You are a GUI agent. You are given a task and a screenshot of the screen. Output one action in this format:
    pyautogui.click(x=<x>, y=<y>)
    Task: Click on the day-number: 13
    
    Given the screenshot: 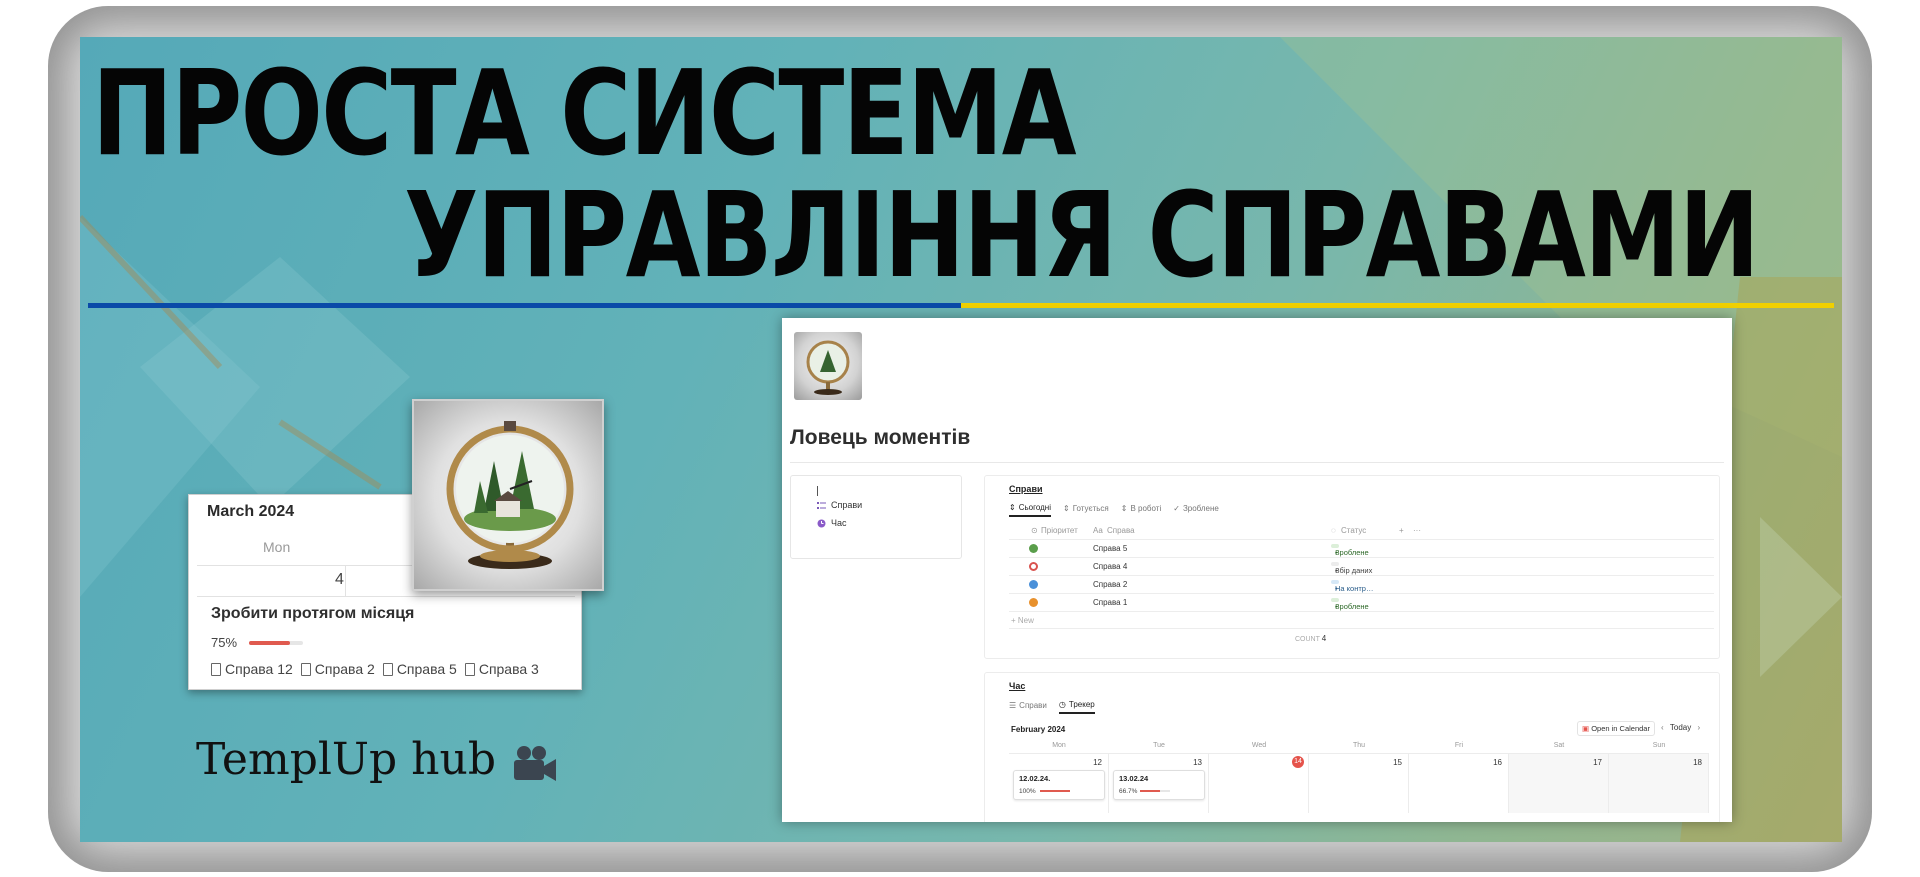 What is the action you would take?
    pyautogui.click(x=1197, y=762)
    